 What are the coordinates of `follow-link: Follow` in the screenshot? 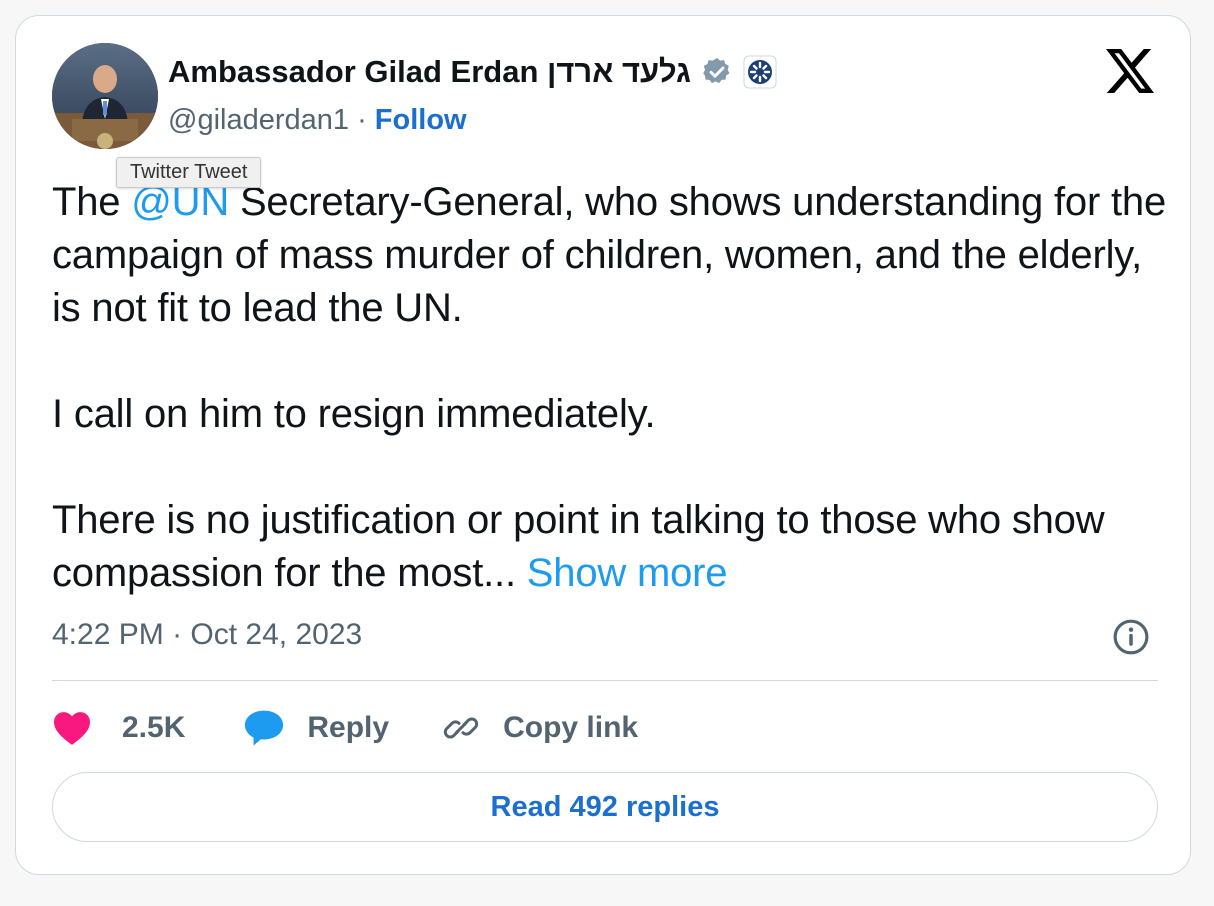 It's located at (421, 120).